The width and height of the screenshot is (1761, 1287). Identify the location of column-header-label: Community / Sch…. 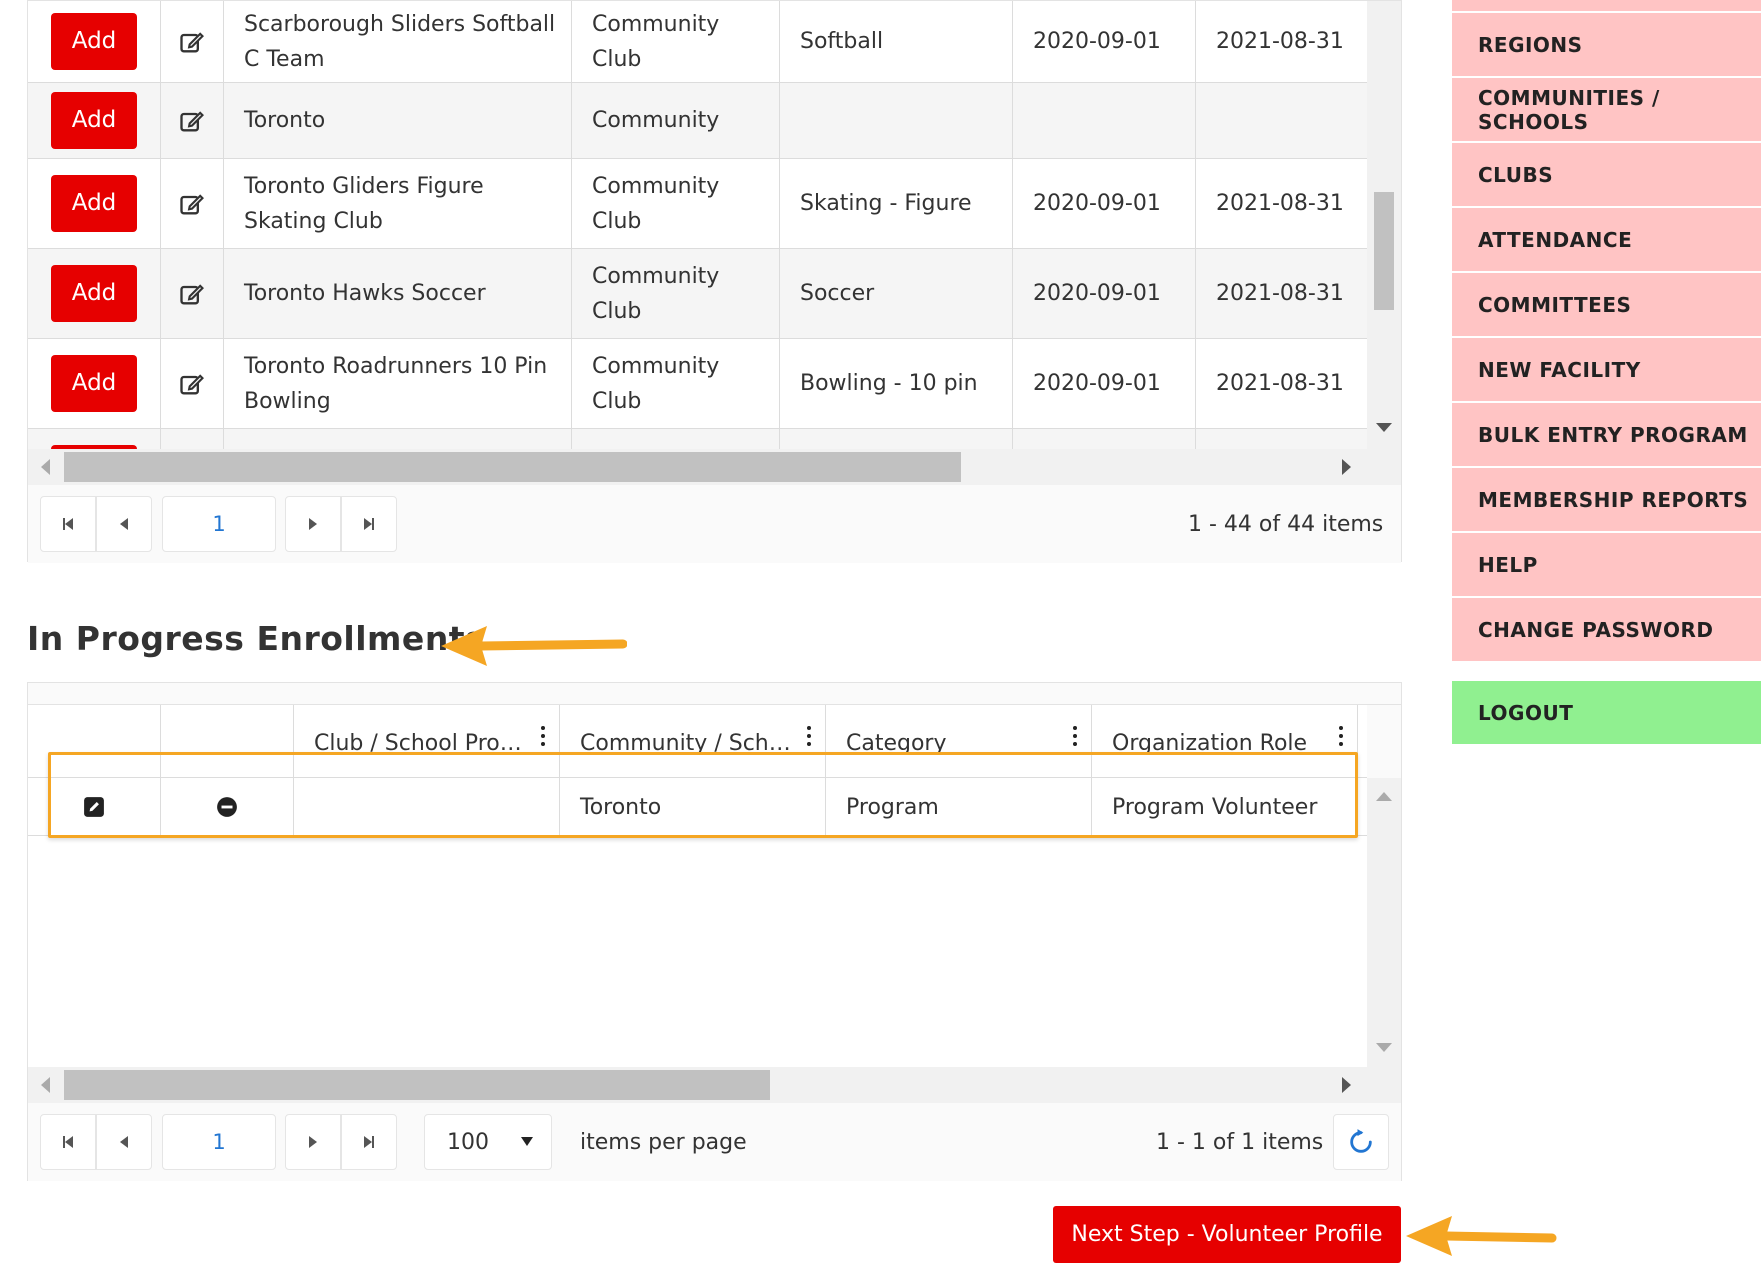
(685, 743).